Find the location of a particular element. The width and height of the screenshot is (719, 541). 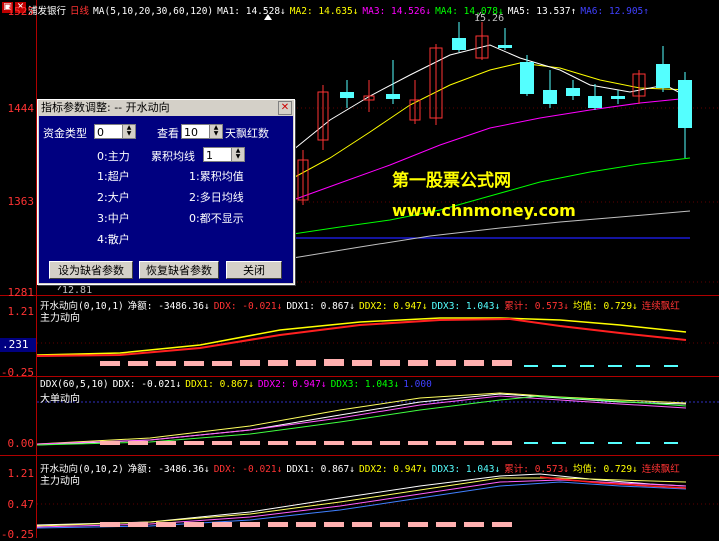

panel3-ddx3: DDX3: 1.043↓ is located at coordinates (466, 469).